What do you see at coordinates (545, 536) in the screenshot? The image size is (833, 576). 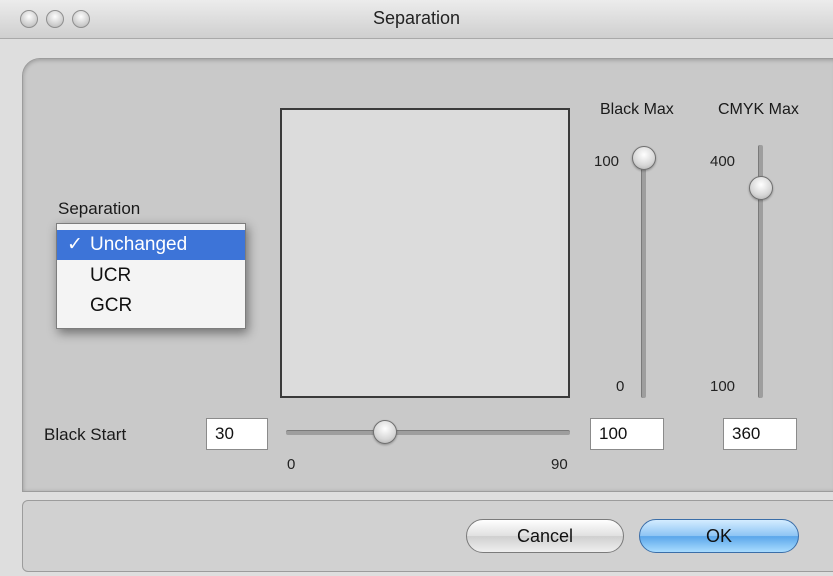 I see `cancel-button: Cancel` at bounding box center [545, 536].